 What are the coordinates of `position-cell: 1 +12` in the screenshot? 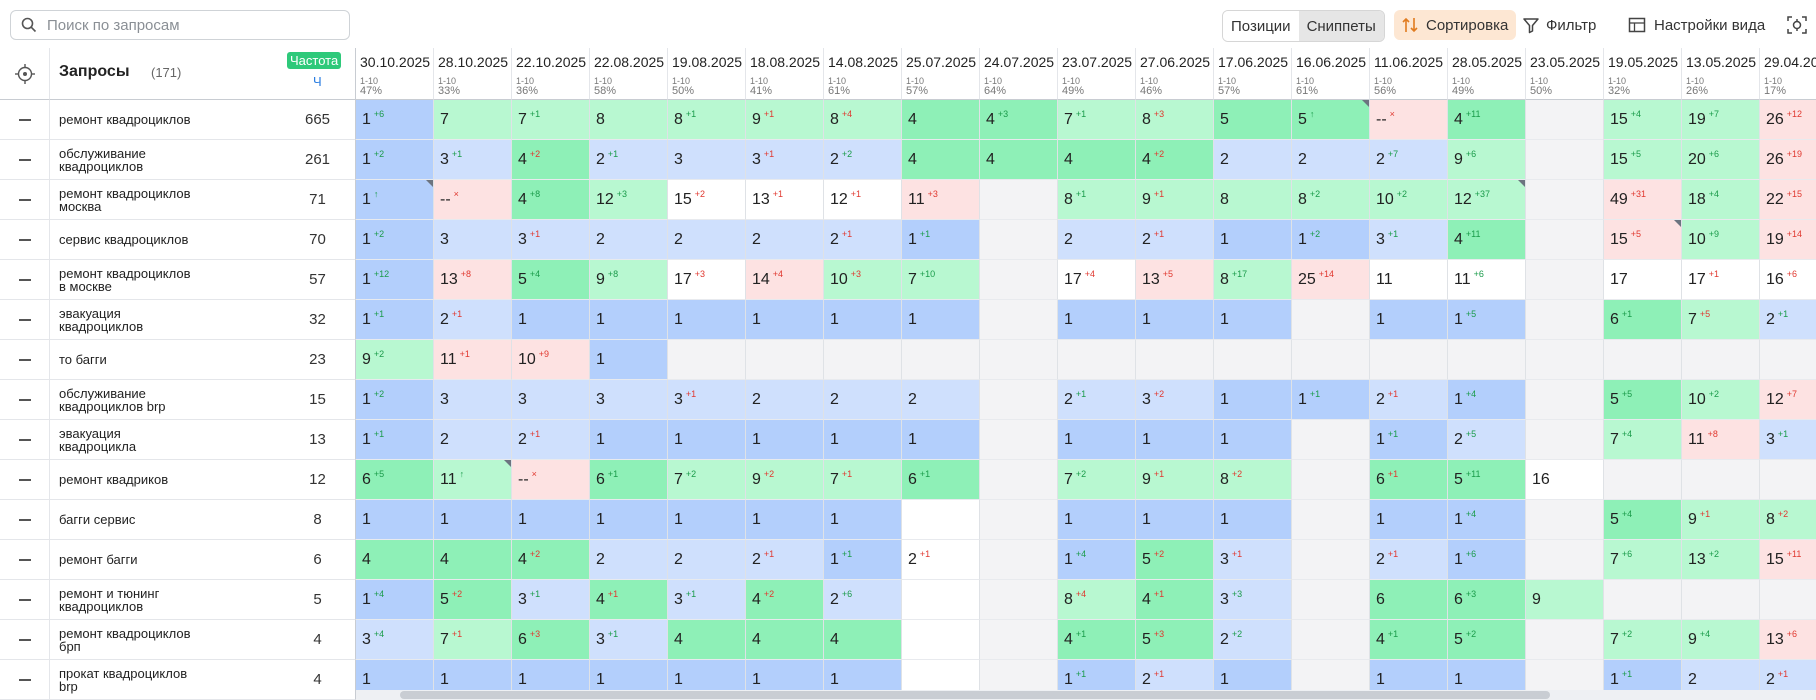 It's located at (395, 280).